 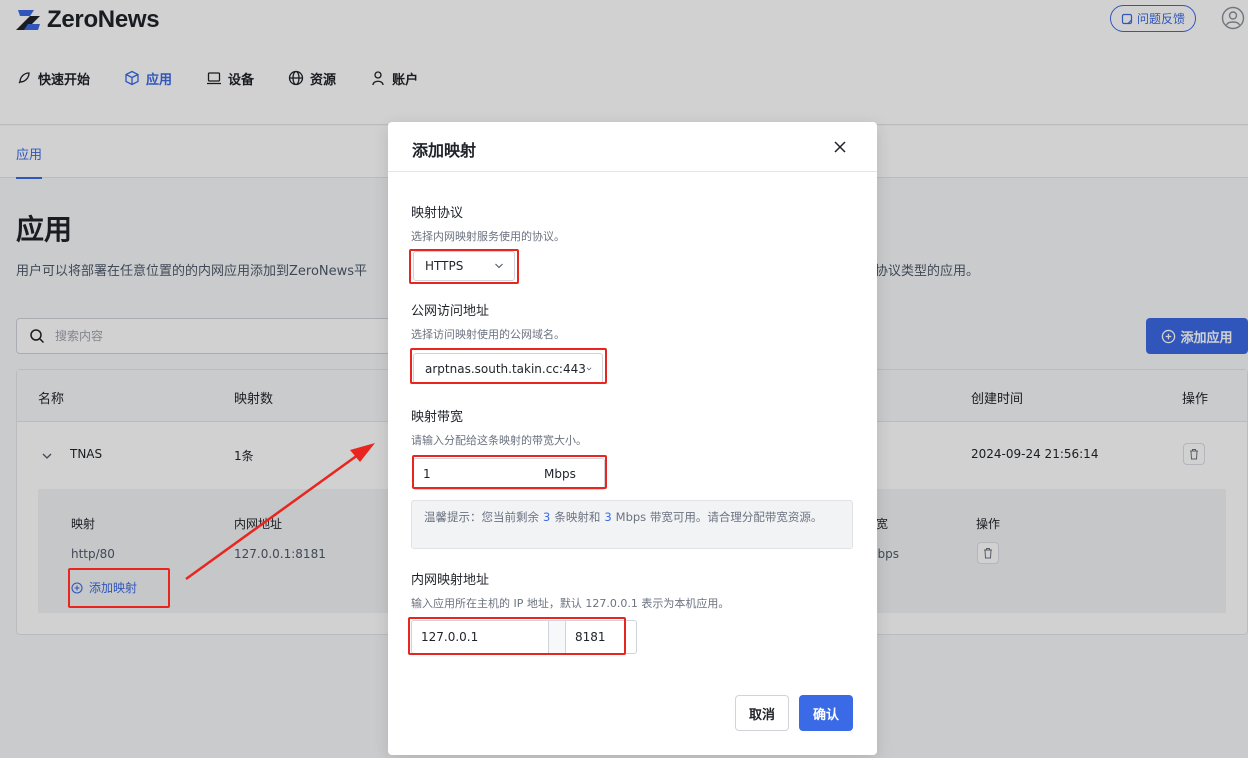 I want to click on protocol-label: 映射协议, so click(x=437, y=213).